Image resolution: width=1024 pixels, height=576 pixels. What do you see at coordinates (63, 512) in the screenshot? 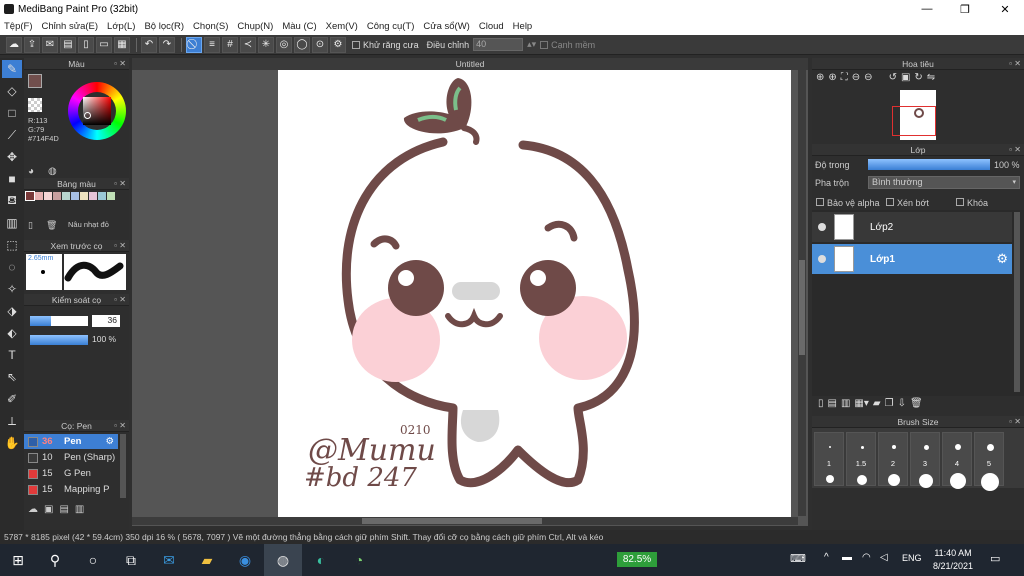
I see `copy-brush-icon: ▤` at bounding box center [63, 512].